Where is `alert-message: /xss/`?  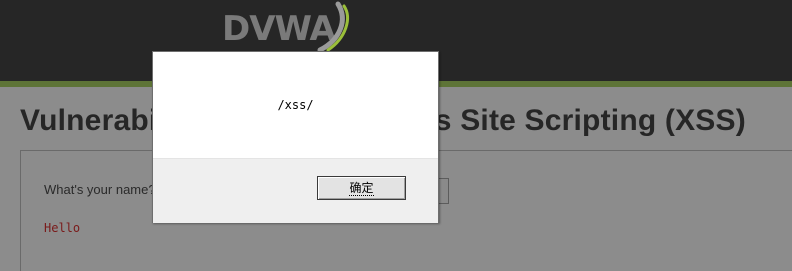
alert-message: /xss/ is located at coordinates (295, 105).